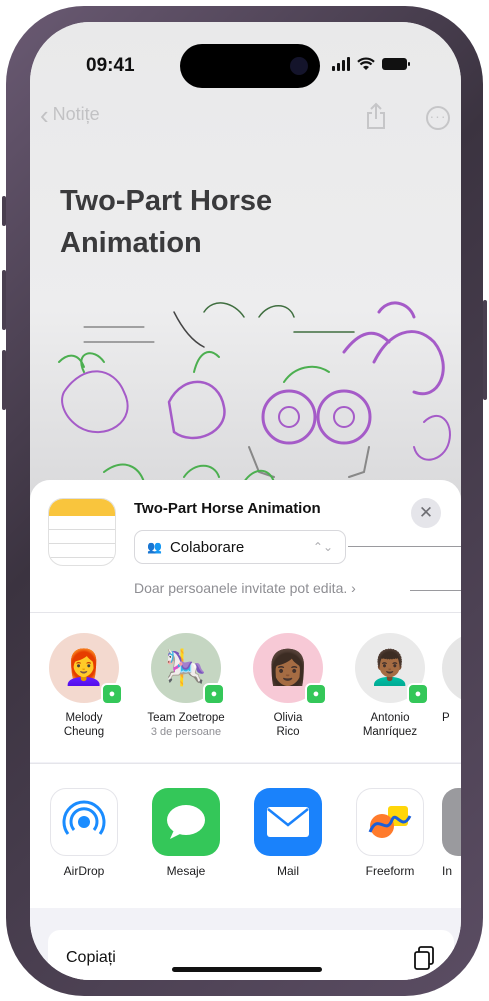  What do you see at coordinates (396, 64) in the screenshot?
I see `battery-icon` at bounding box center [396, 64].